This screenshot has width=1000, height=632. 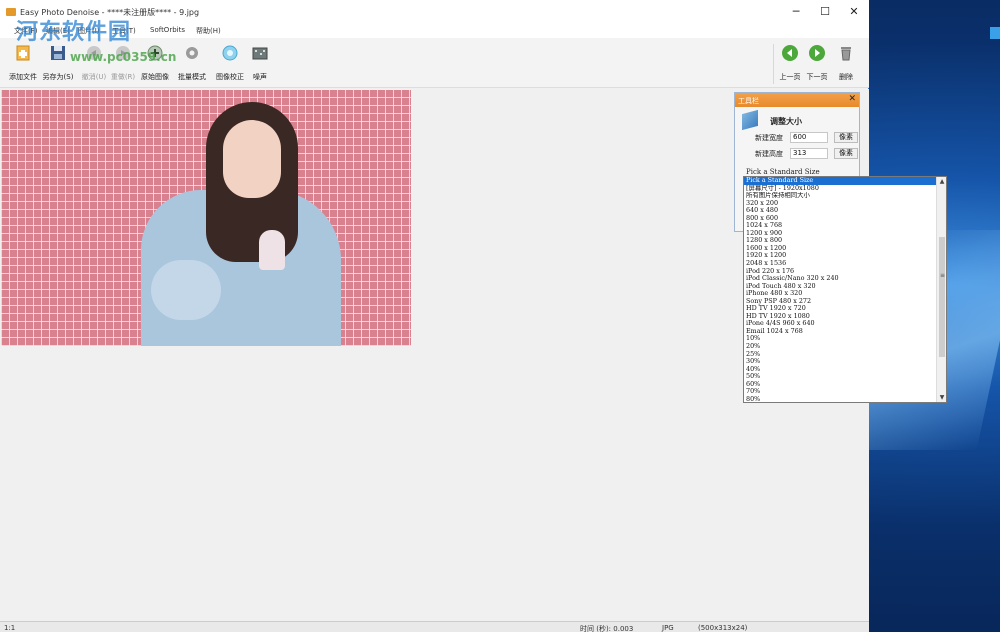 What do you see at coordinates (840, 294) in the screenshot?
I see `dropdown-option: iPhone 480 x 320` at bounding box center [840, 294].